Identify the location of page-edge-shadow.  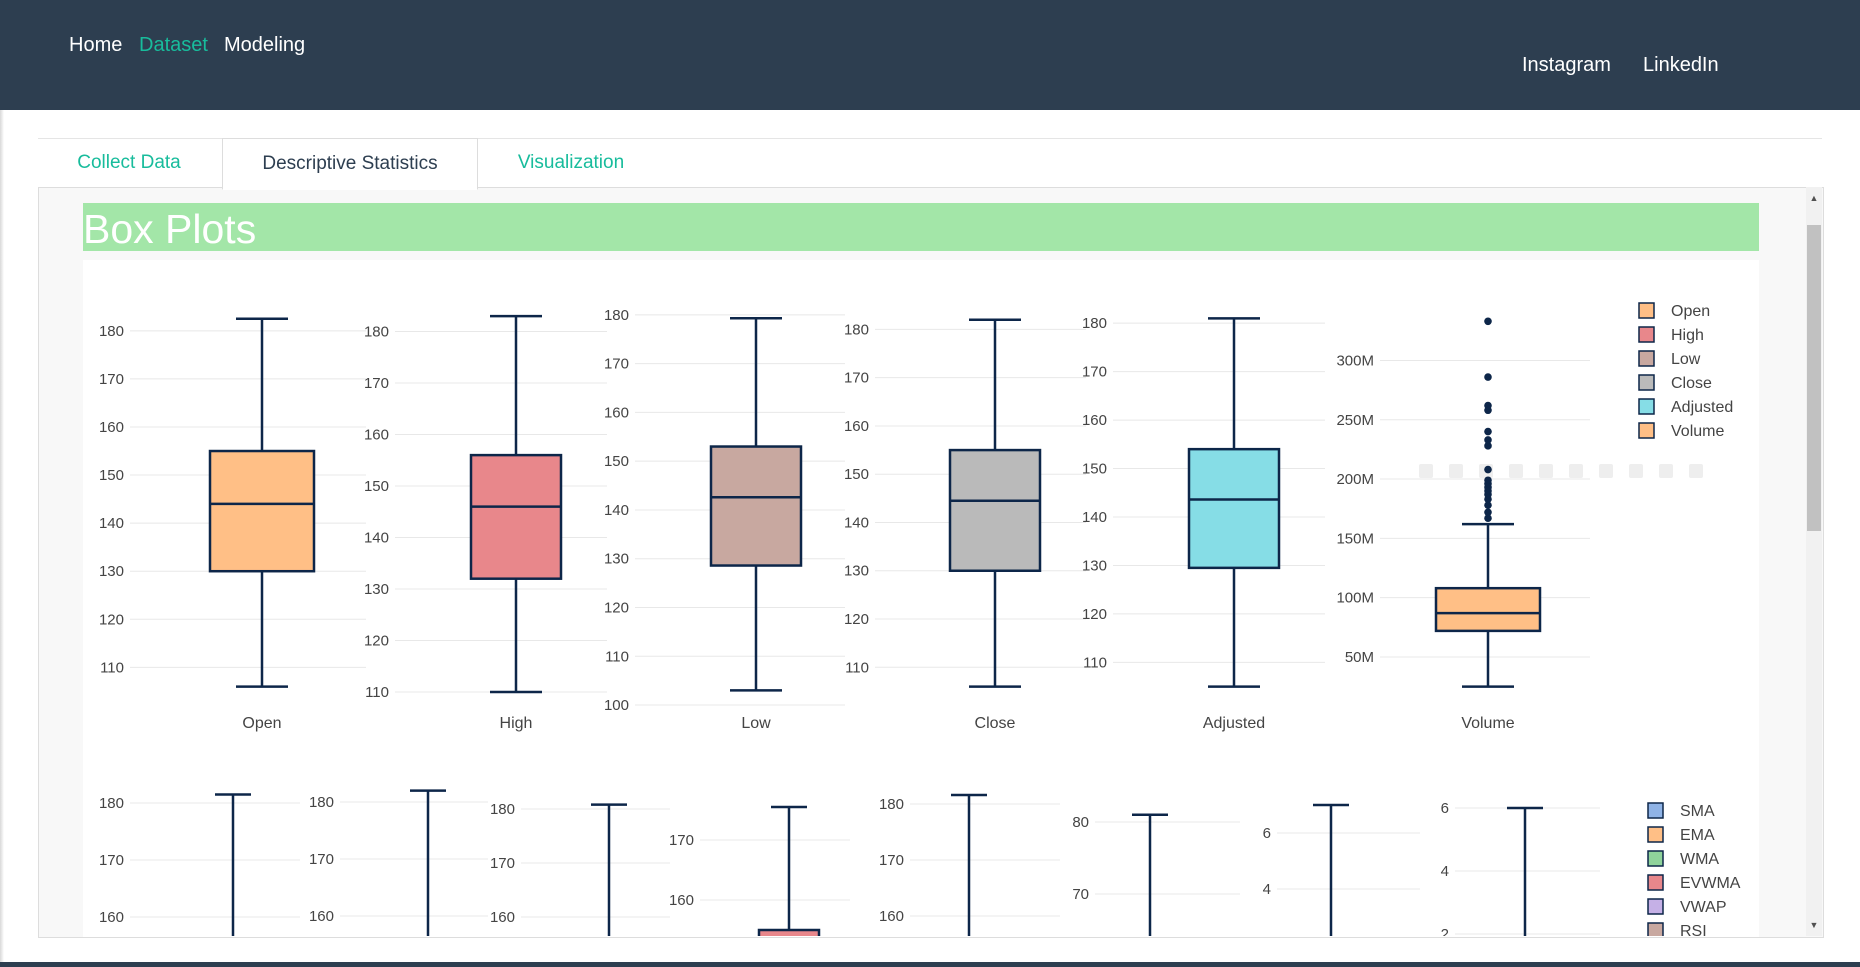
(2, 538).